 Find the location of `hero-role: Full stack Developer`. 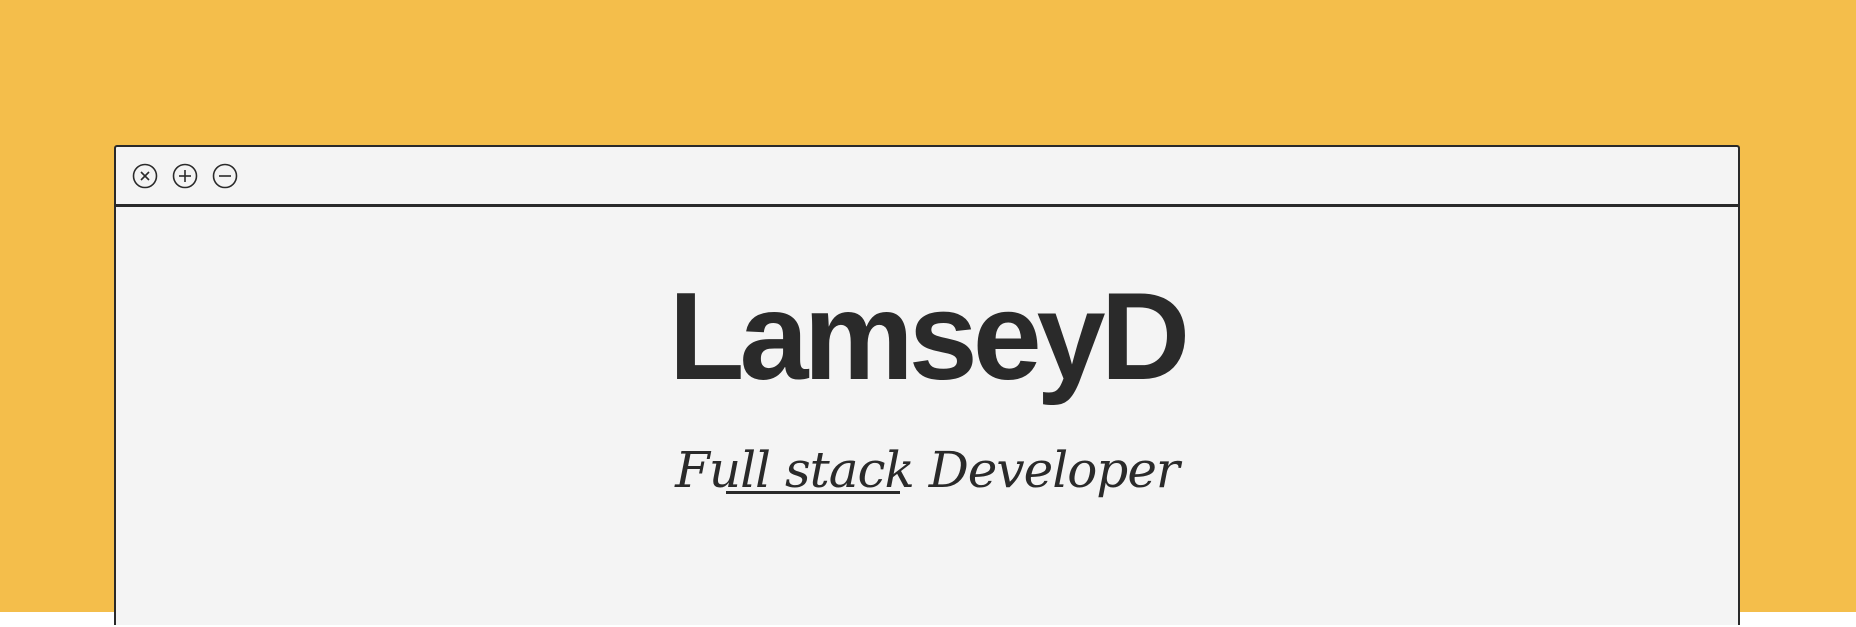

hero-role: Full stack Developer is located at coordinates (927, 470).